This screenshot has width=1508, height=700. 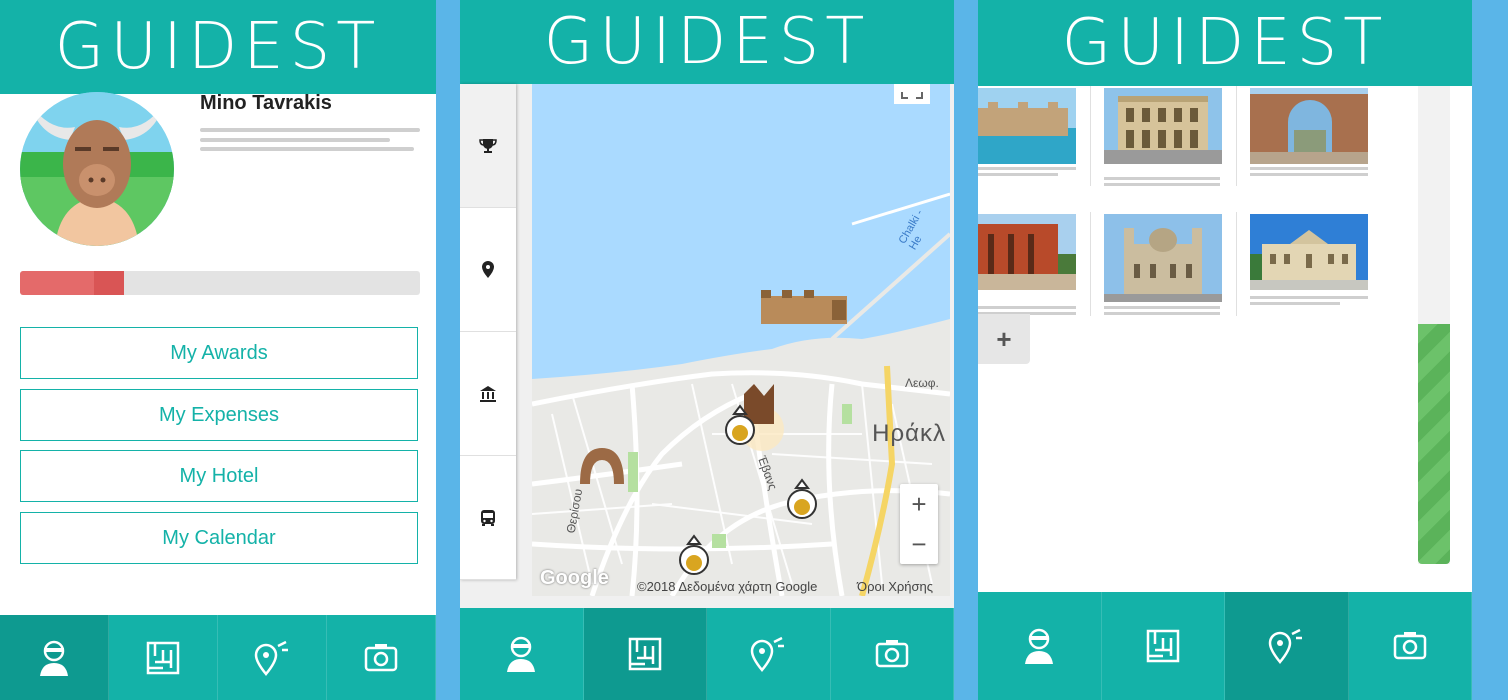 I want to click on gallery-item-venetian-fortress, so click(x=1027, y=126).